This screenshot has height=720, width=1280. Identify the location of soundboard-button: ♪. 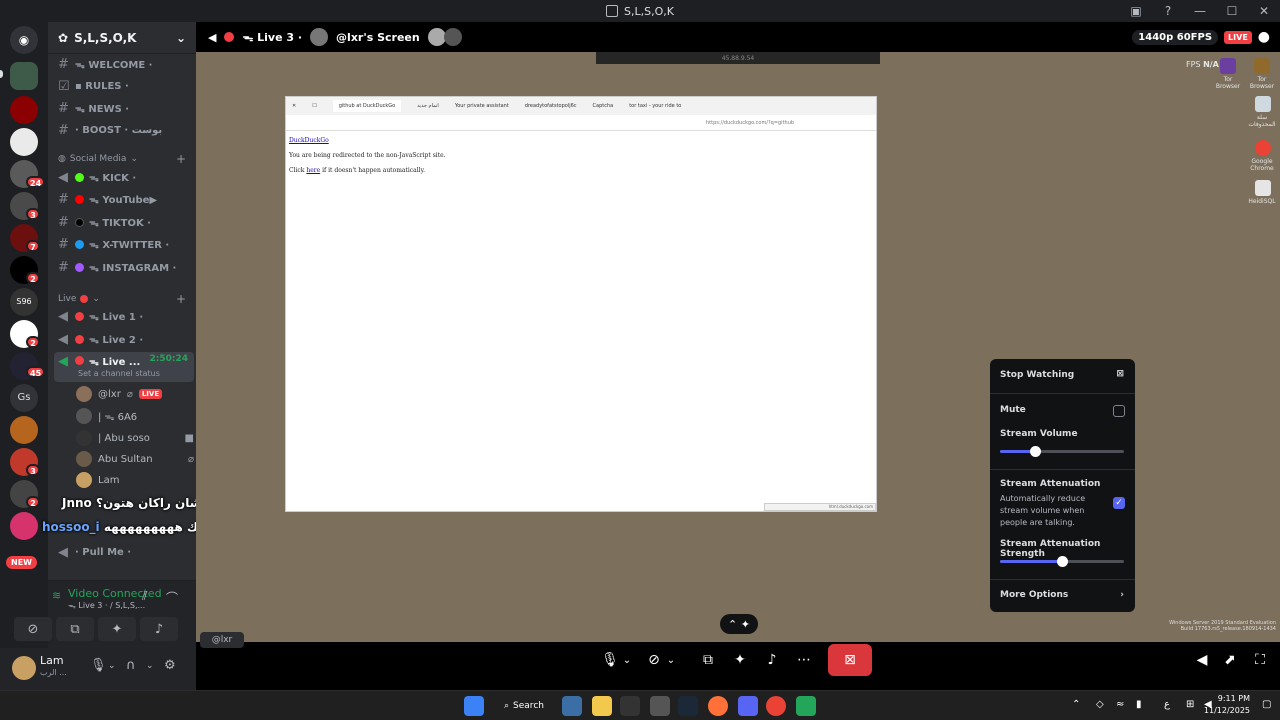
(159, 629).